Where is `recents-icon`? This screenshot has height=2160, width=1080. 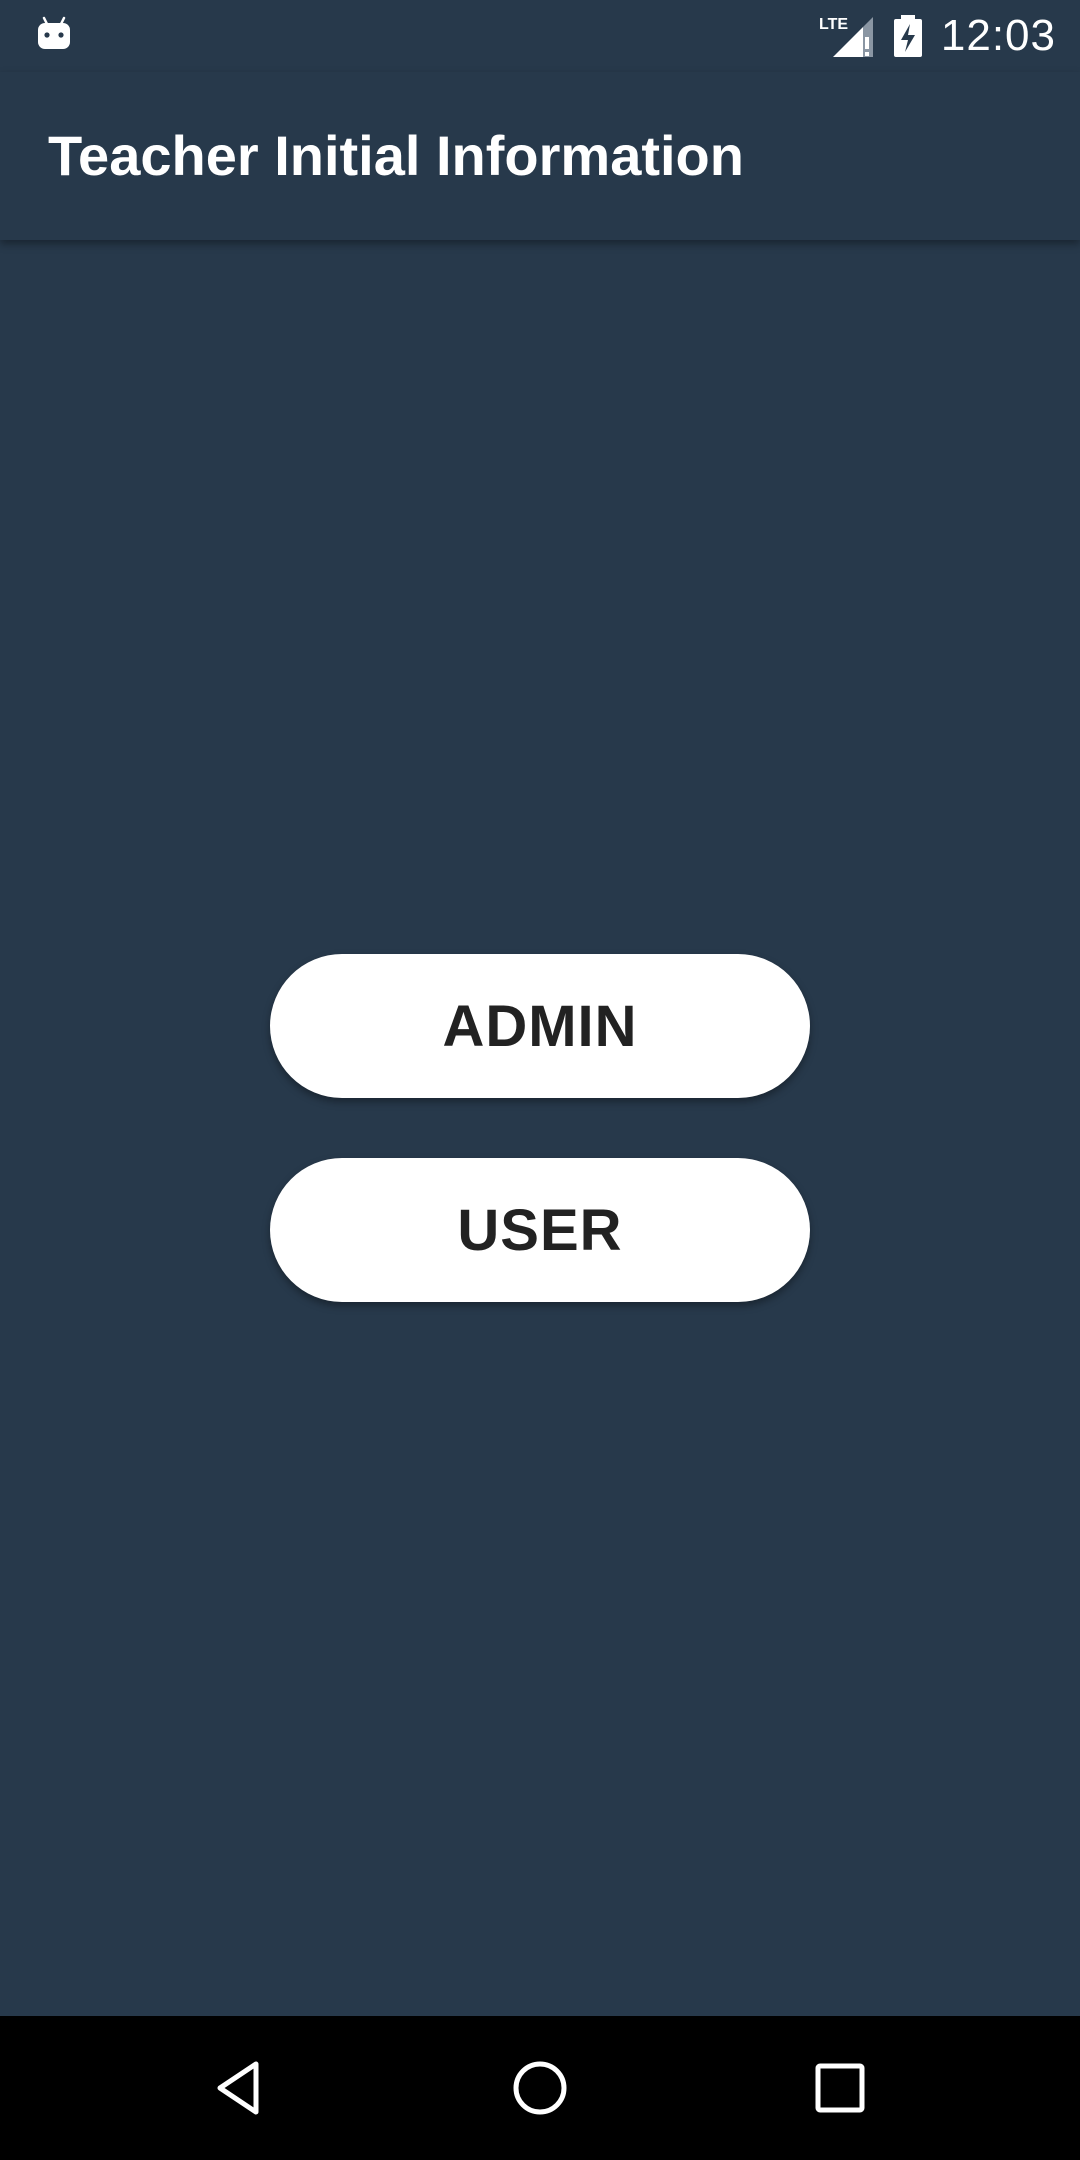
recents-icon is located at coordinates (840, 2088).